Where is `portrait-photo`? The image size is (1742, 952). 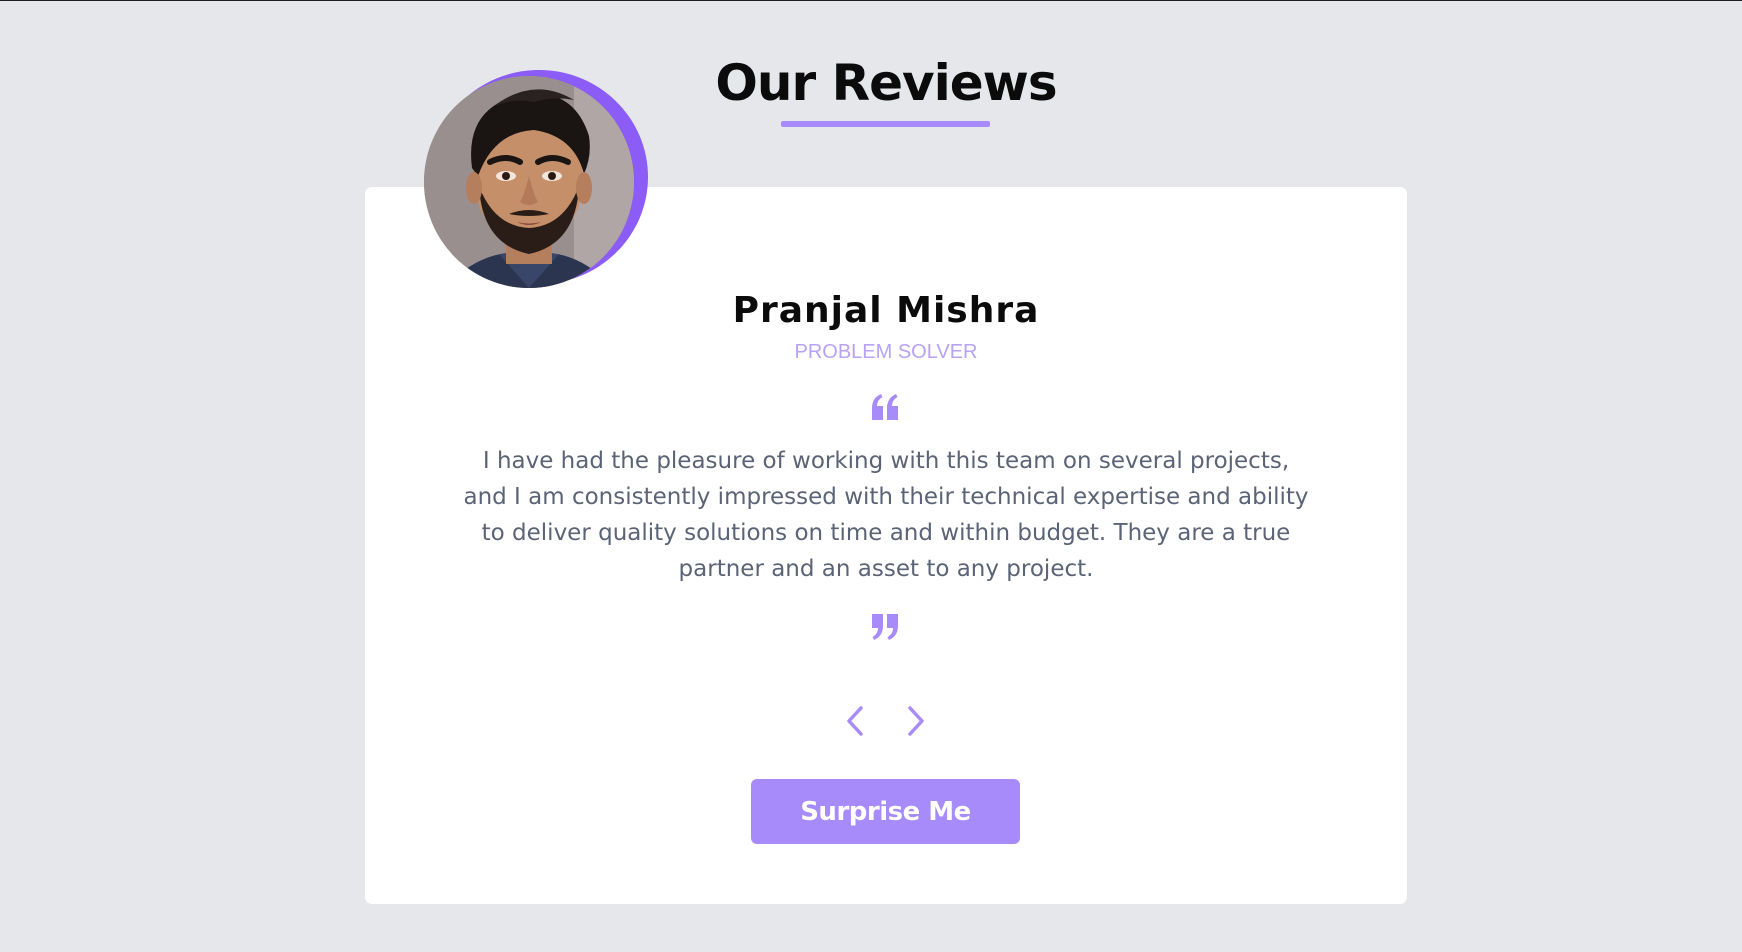
portrait-photo is located at coordinates (529, 182).